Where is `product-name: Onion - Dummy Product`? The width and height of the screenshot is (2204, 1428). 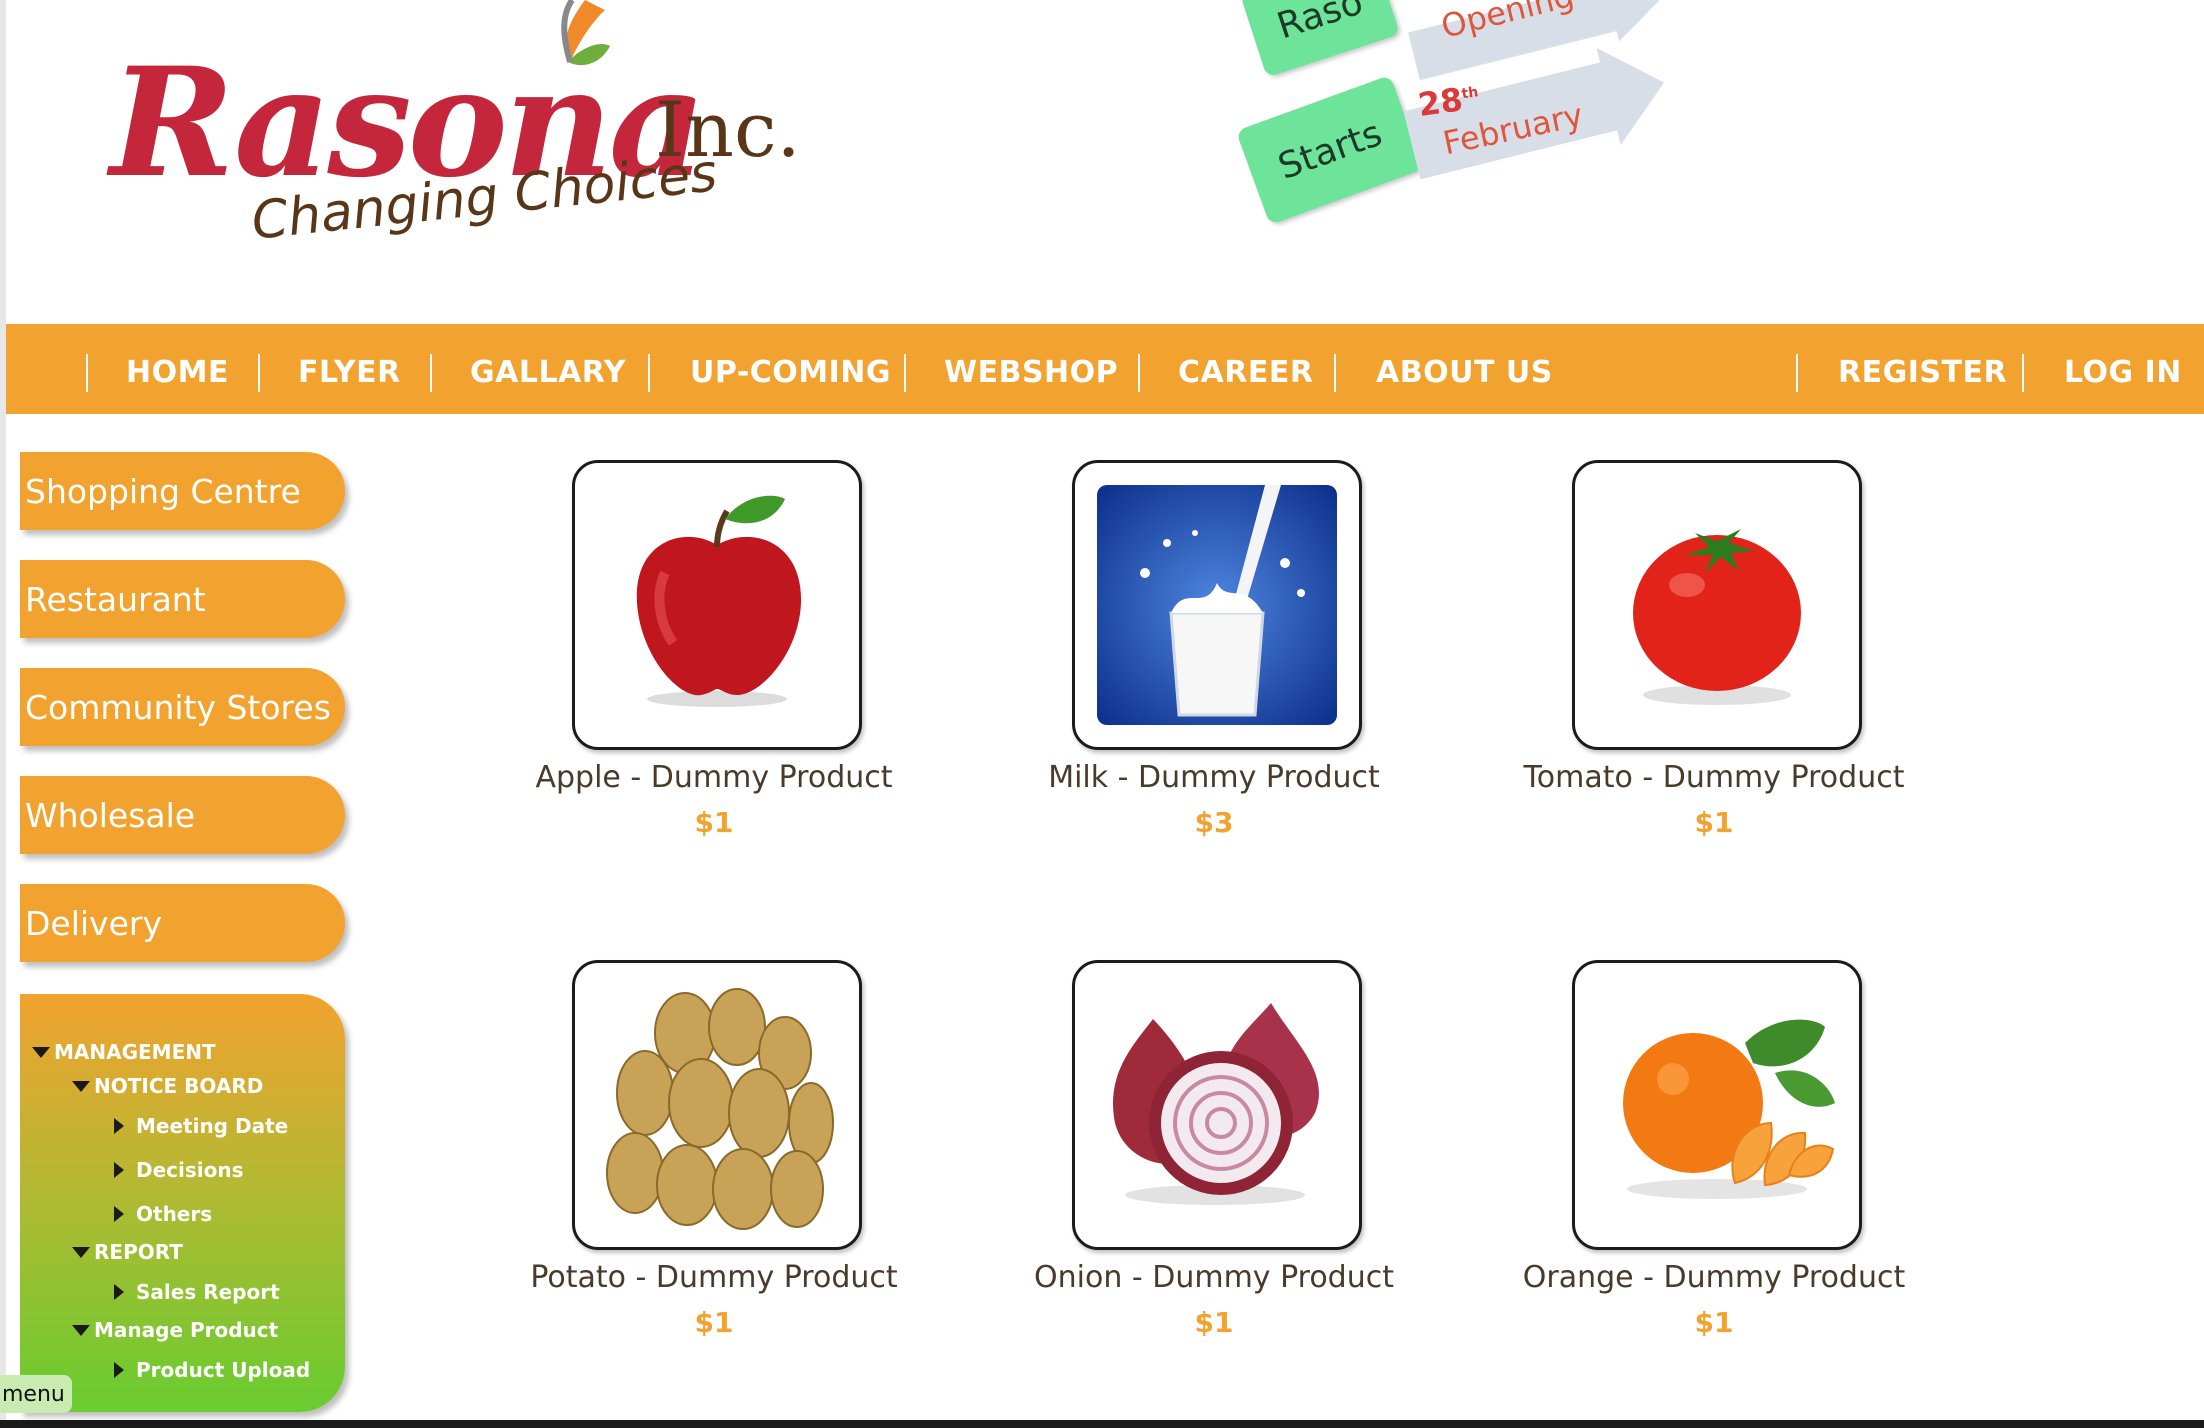 product-name: Onion - Dummy Product is located at coordinates (1214, 1277).